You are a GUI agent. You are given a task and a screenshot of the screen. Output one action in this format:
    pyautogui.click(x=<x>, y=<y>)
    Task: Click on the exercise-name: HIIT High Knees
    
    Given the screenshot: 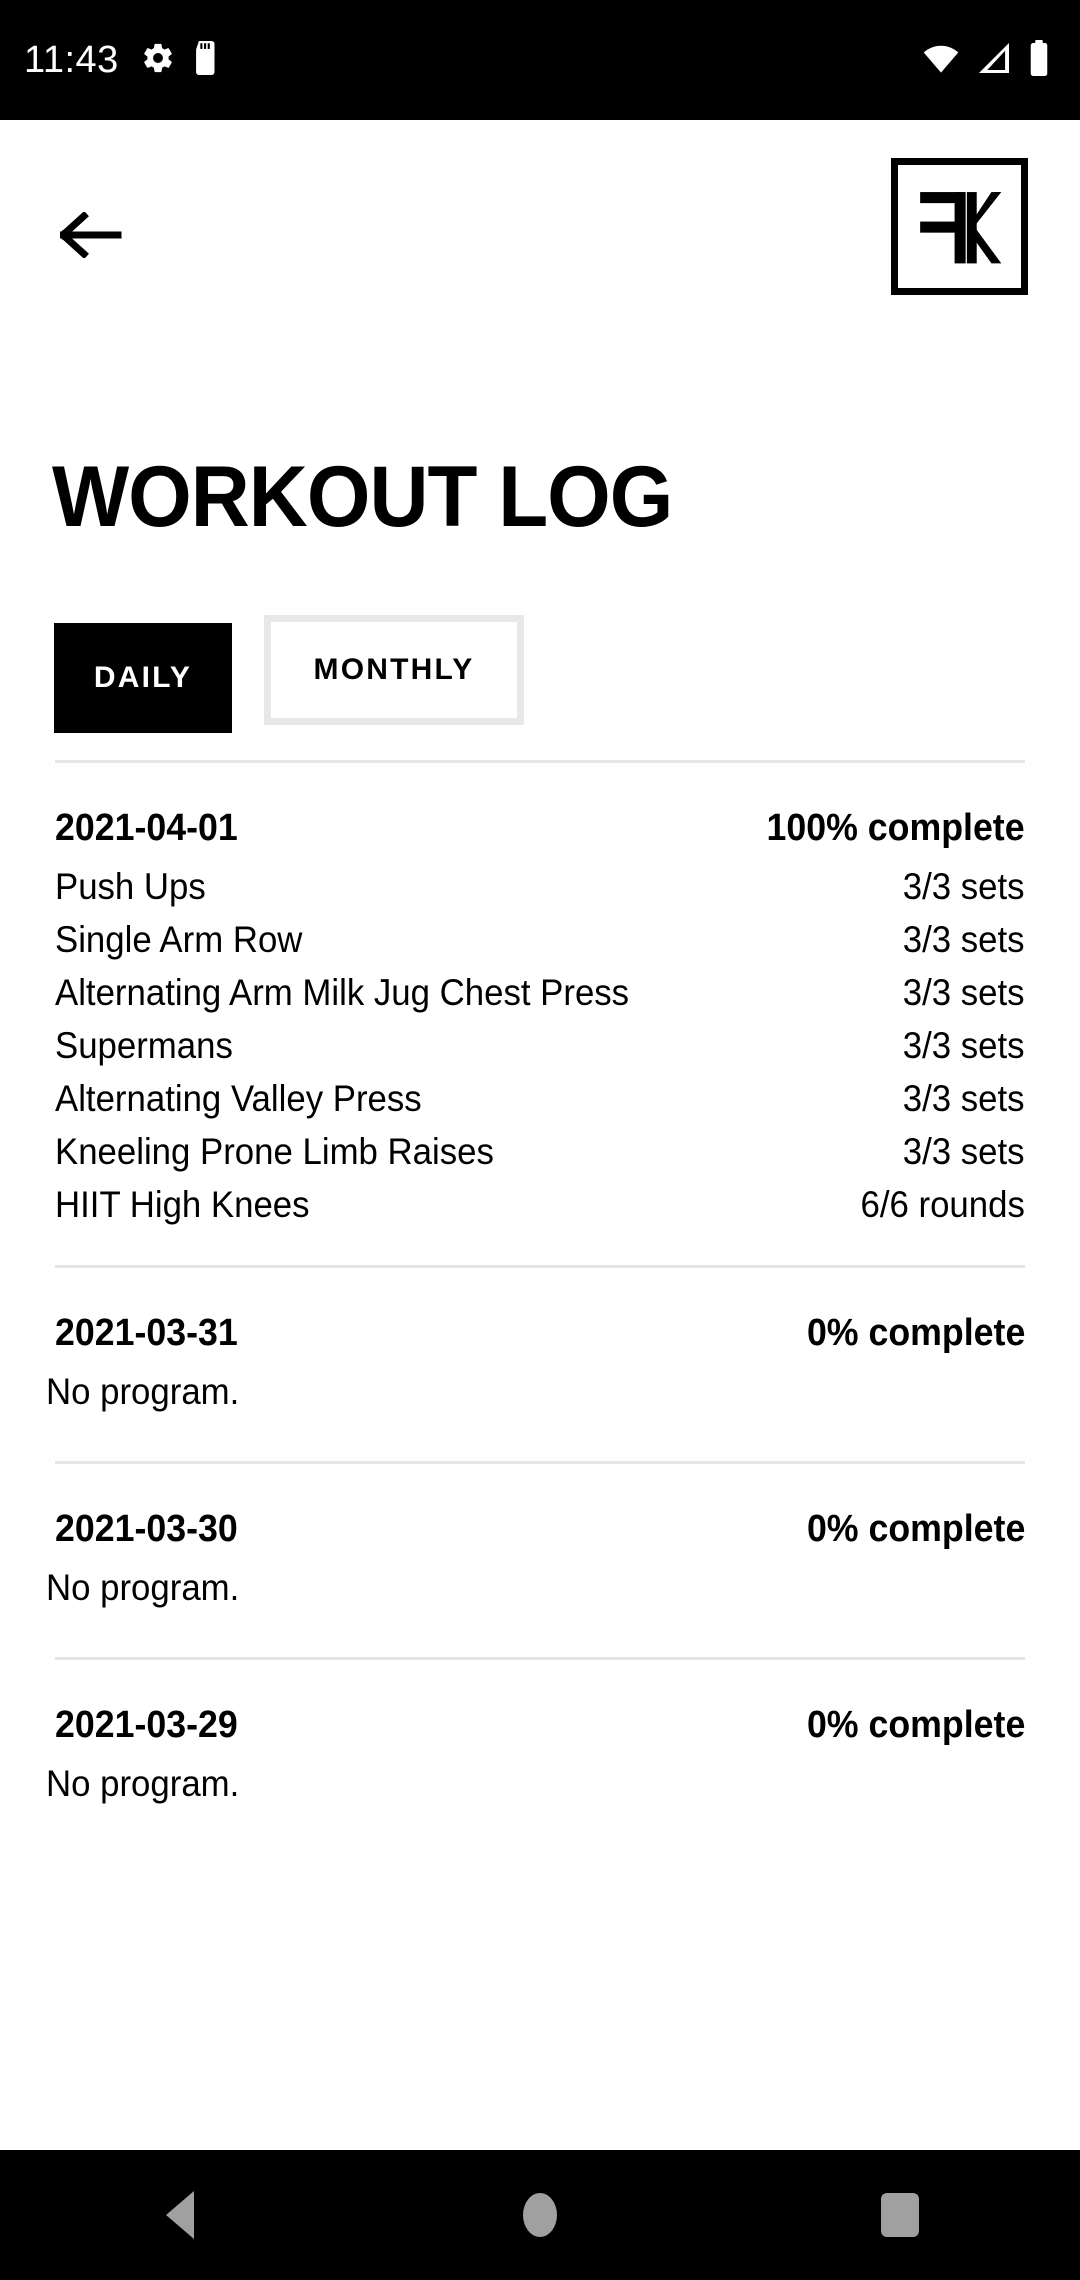 What is the action you would take?
    pyautogui.click(x=182, y=1204)
    